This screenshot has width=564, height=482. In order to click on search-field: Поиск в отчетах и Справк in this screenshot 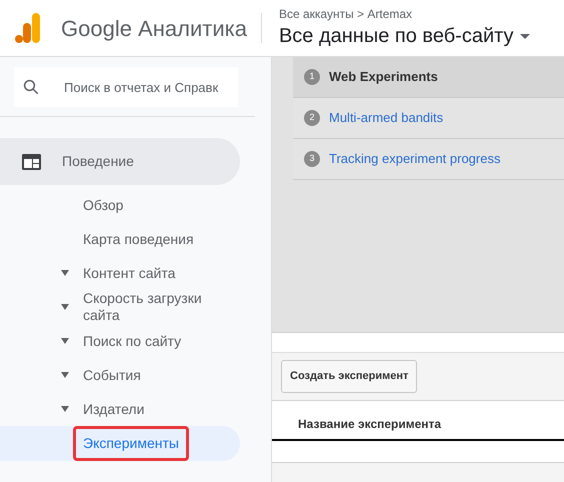, I will do `click(126, 87)`.